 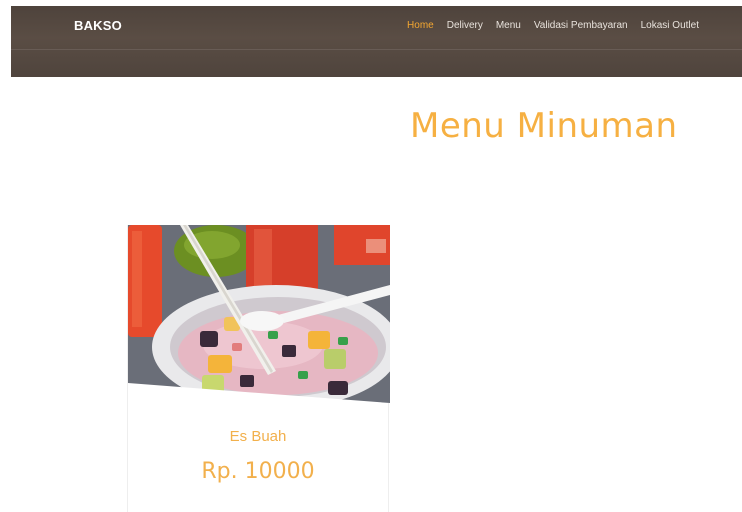 What do you see at coordinates (465, 25) in the screenshot?
I see `nav-item-delivery: Delivery` at bounding box center [465, 25].